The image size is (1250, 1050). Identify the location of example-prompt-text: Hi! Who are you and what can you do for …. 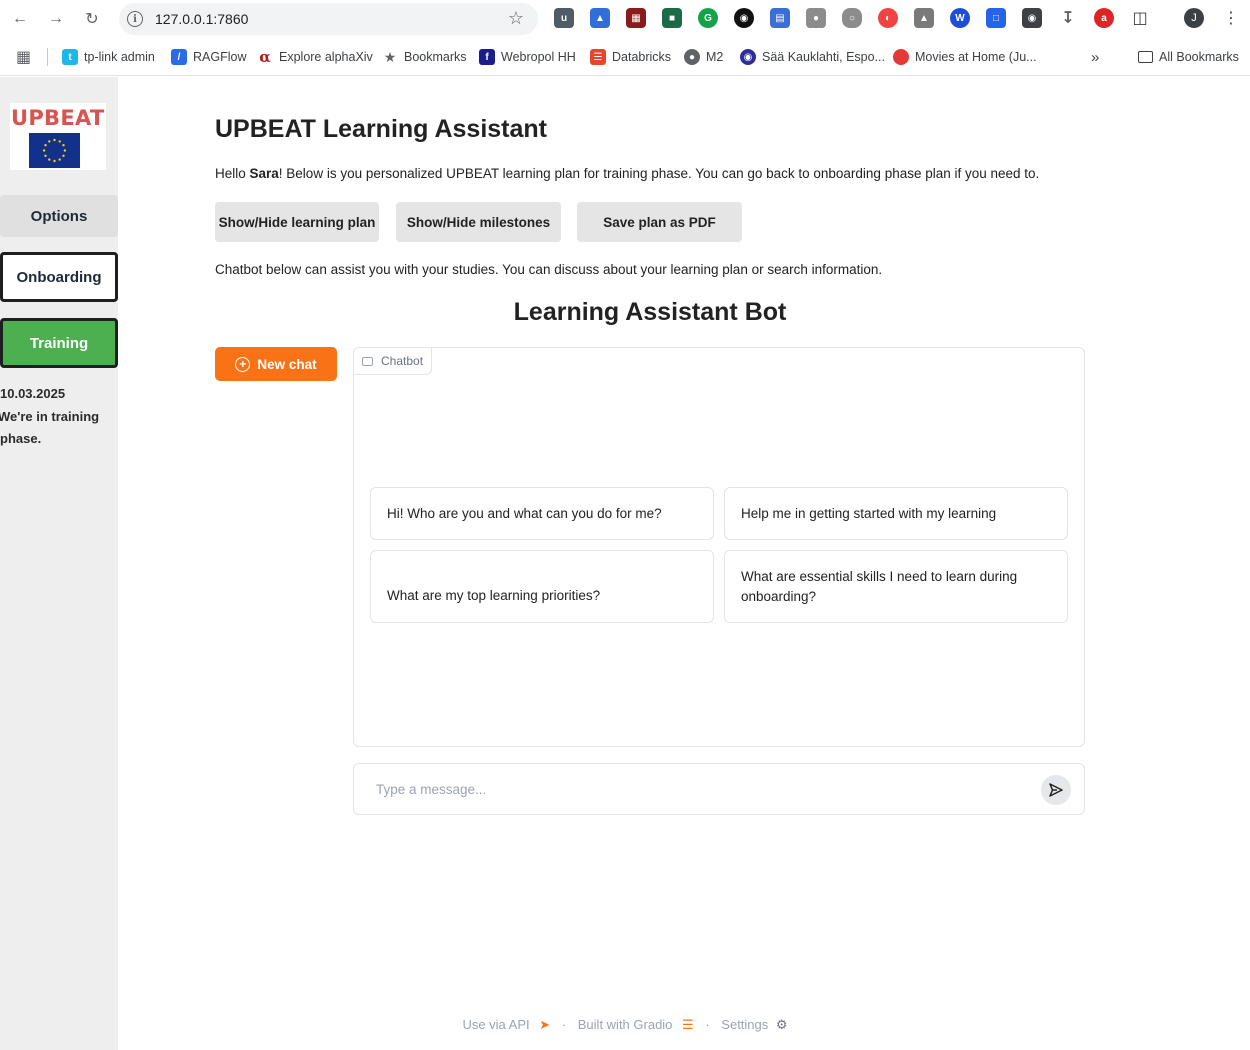
(524, 513).